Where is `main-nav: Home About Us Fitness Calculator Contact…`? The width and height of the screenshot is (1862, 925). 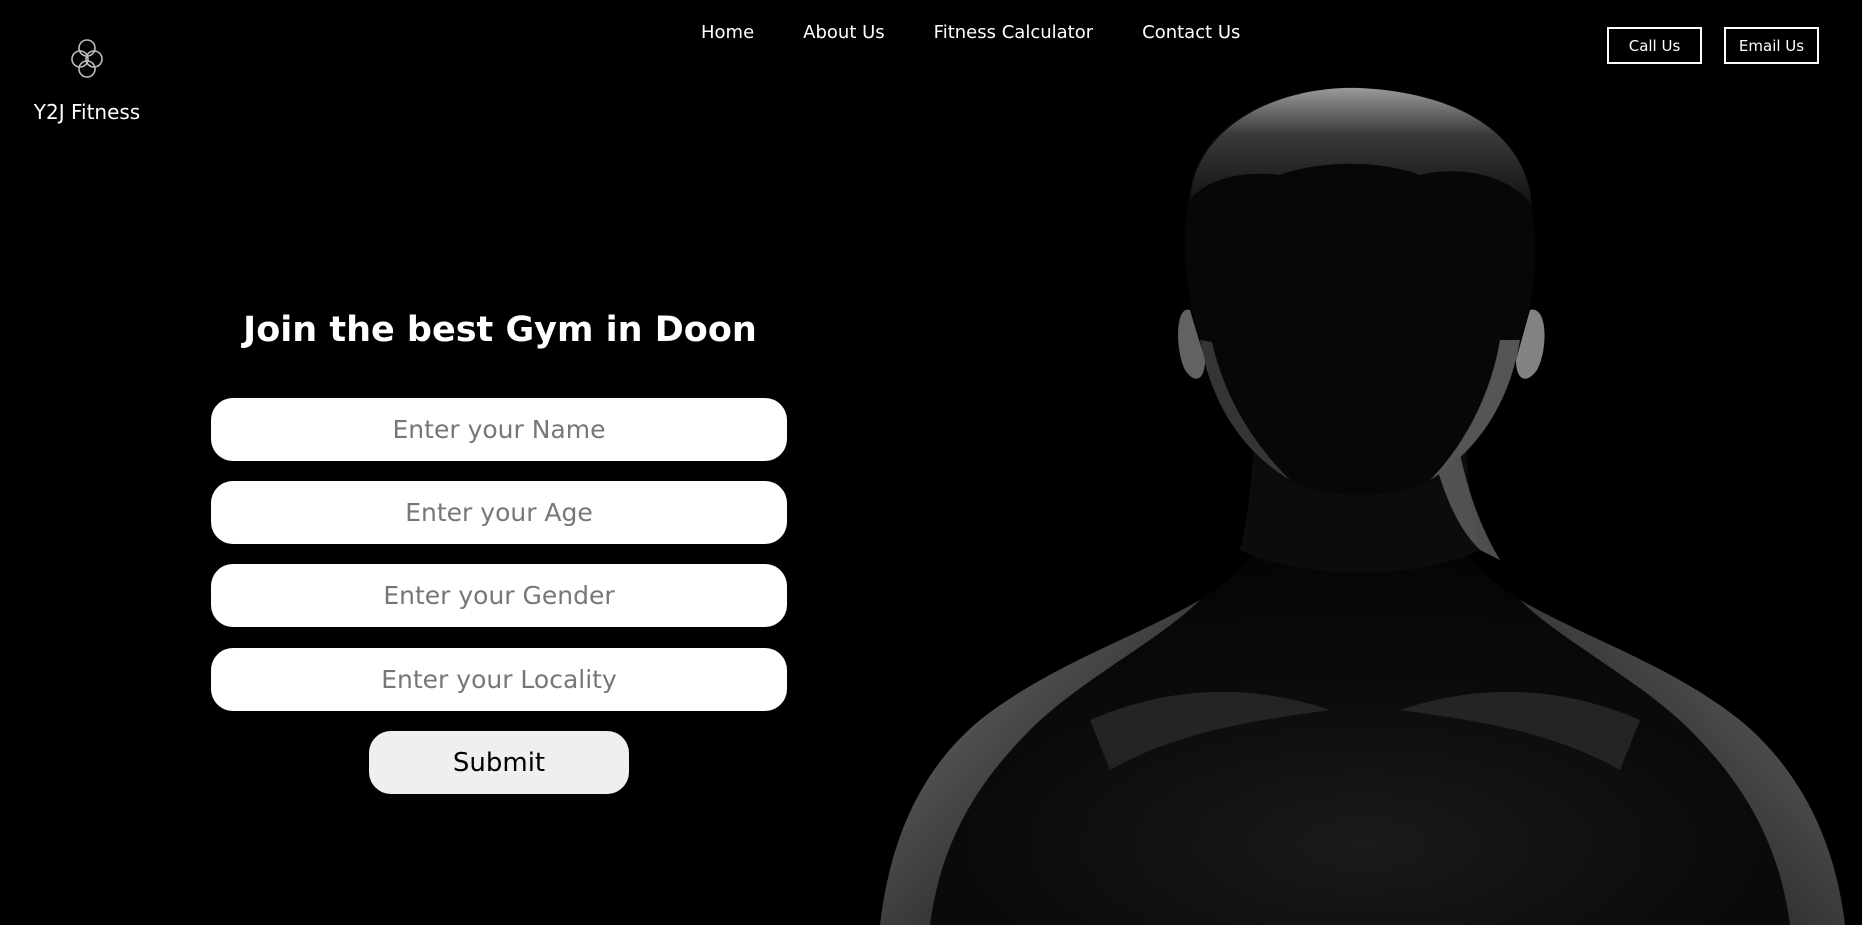 main-nav: Home About Us Fitness Calculator Contact… is located at coordinates (970, 32).